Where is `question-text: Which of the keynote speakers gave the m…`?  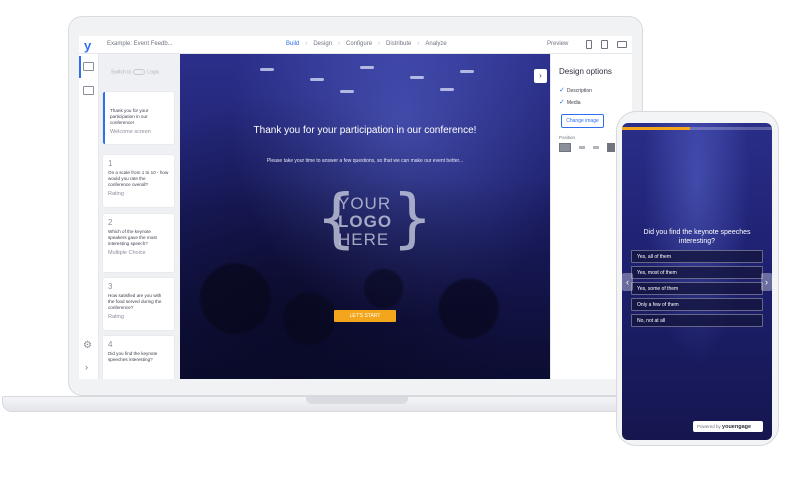 question-text: Which of the keynote speakers gave the m… is located at coordinates (132, 237).